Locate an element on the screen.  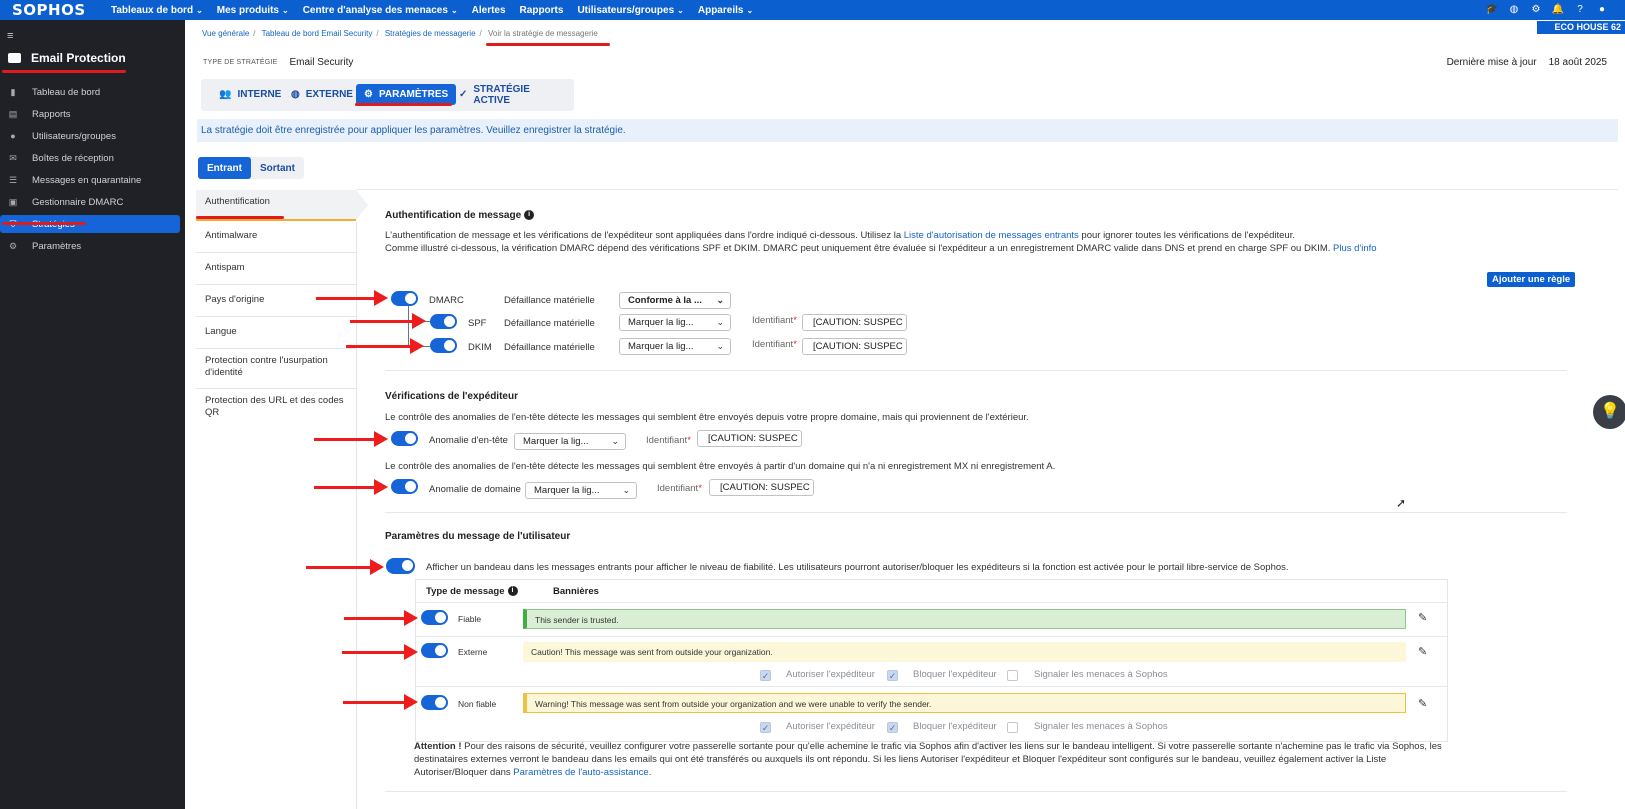
breadcrumb-tableau-de-bord: Tableau de bord Email Security is located at coordinates (317, 33).